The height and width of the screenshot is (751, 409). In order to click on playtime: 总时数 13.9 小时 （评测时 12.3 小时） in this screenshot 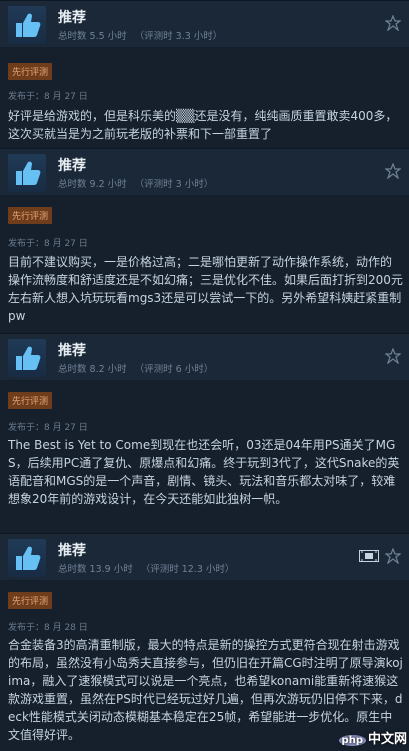, I will do `click(146, 568)`.